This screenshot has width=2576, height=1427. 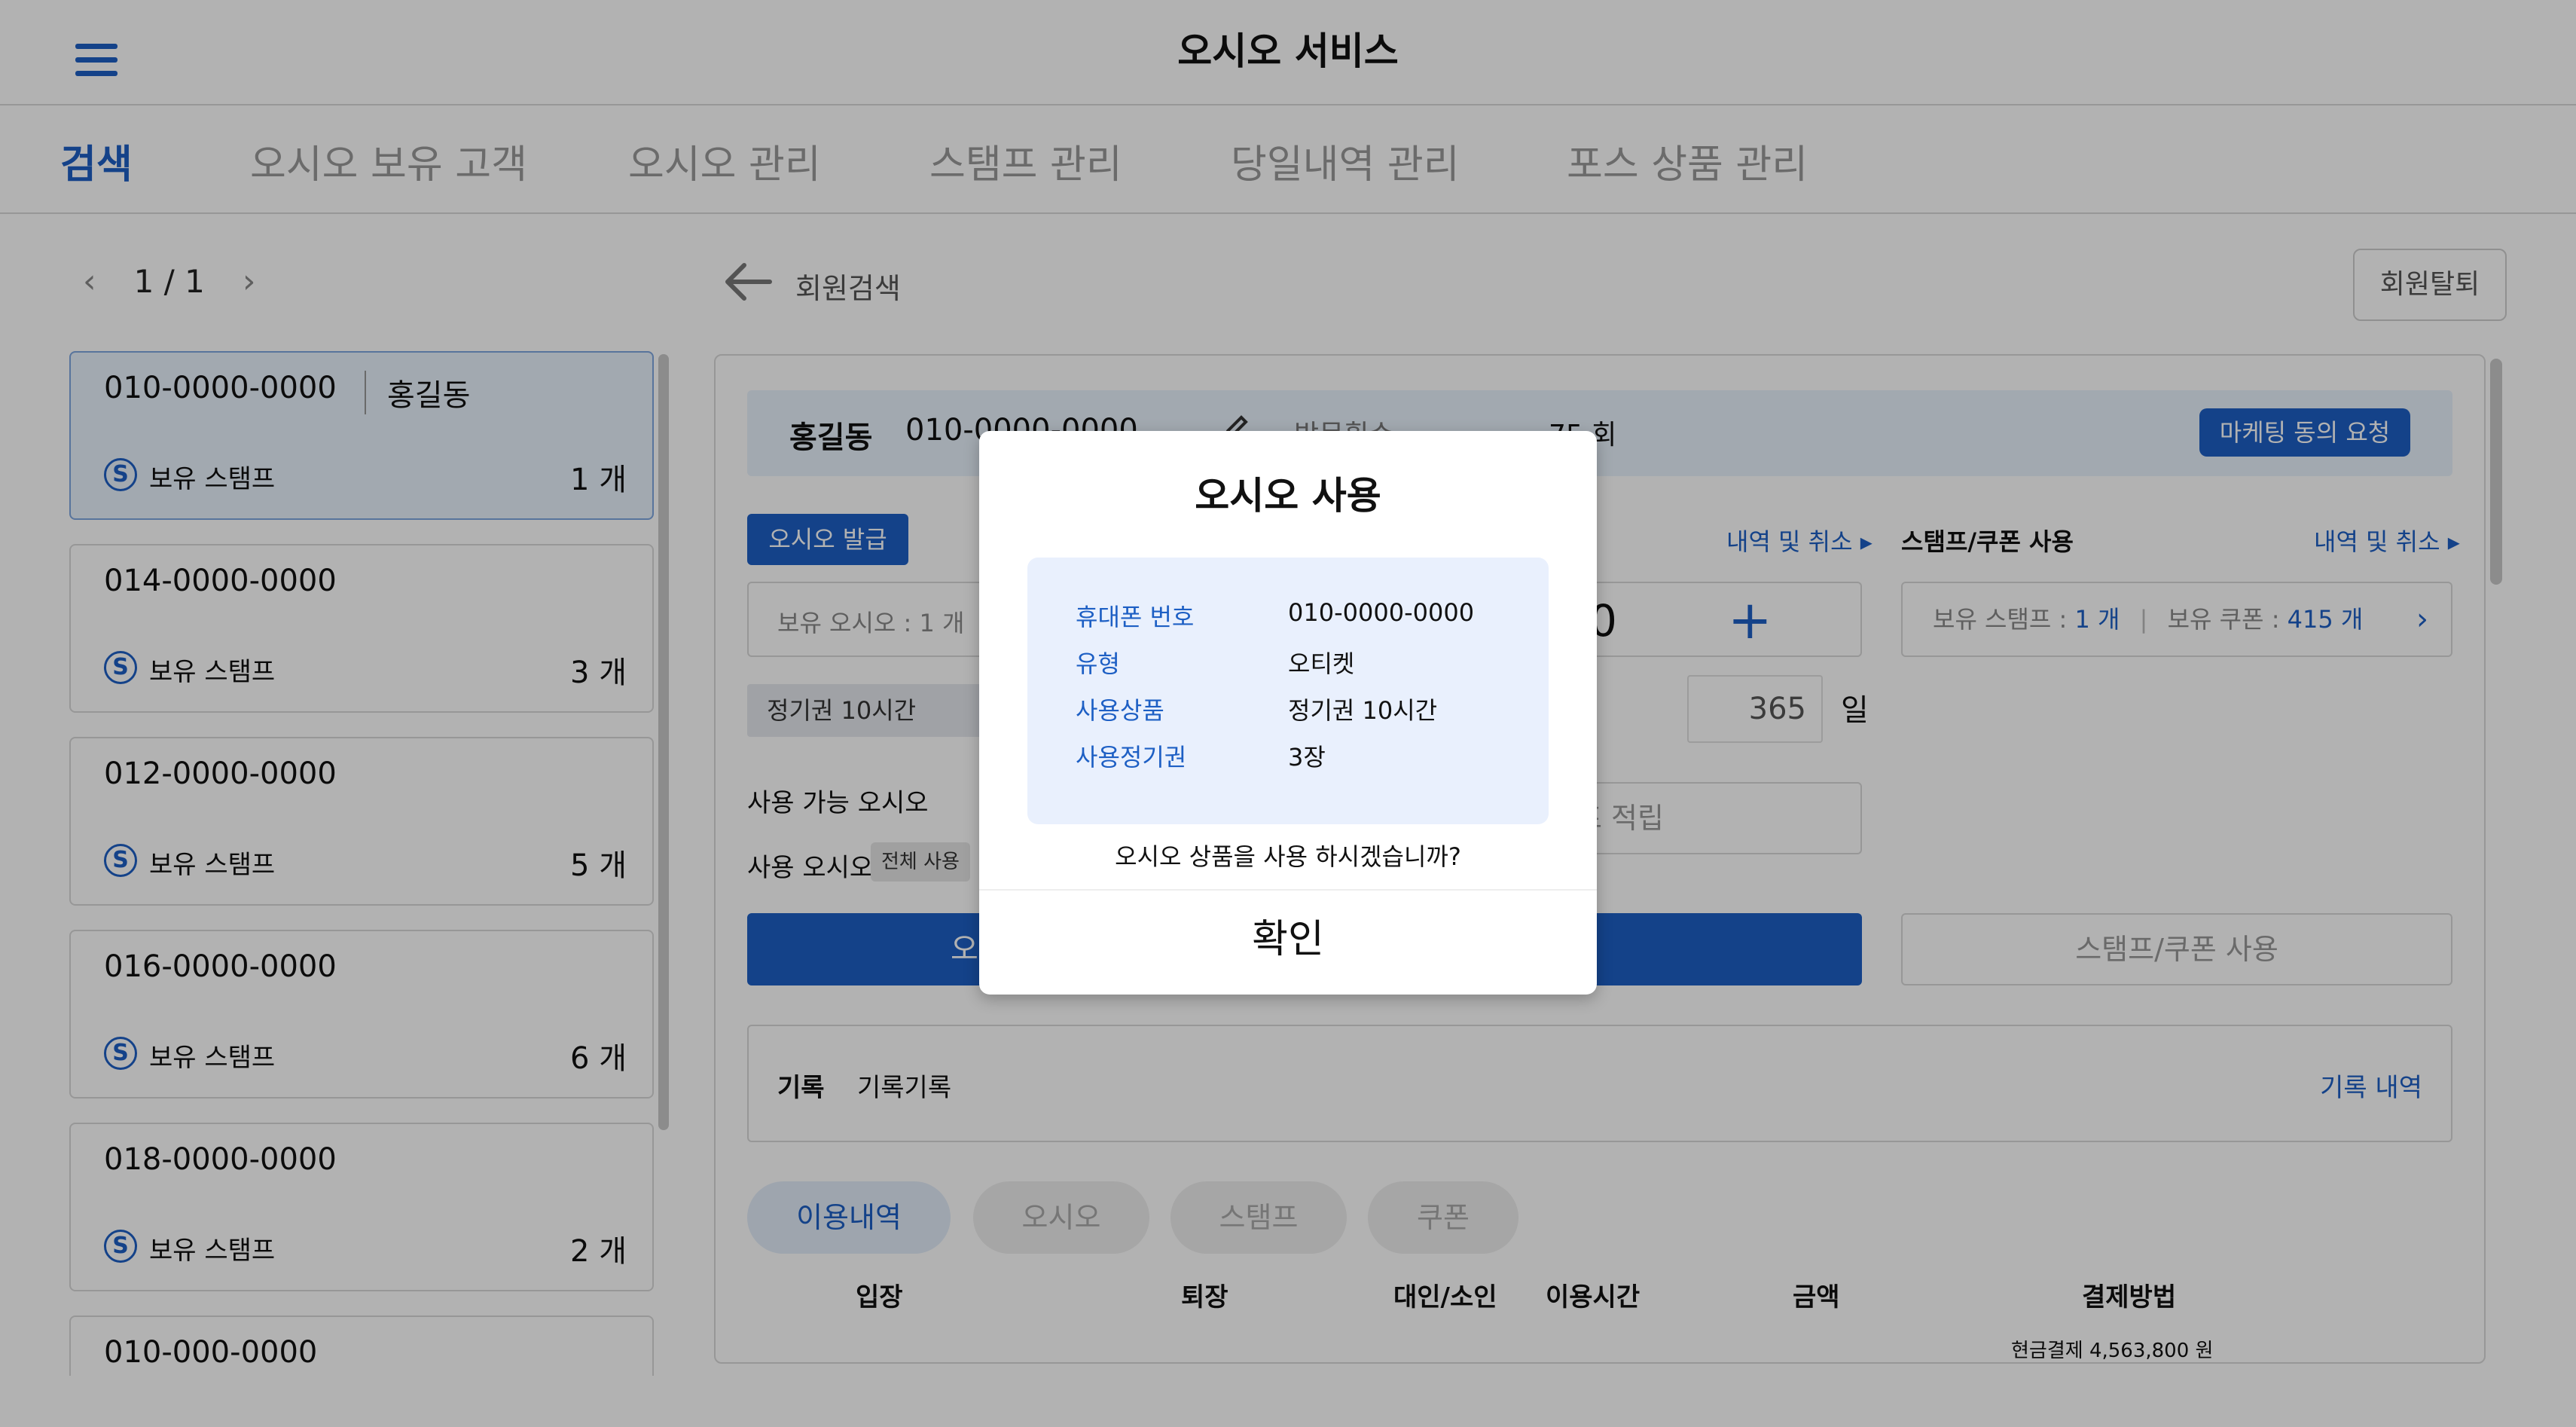 What do you see at coordinates (1120, 710) in the screenshot?
I see `info-key: 사용상품` at bounding box center [1120, 710].